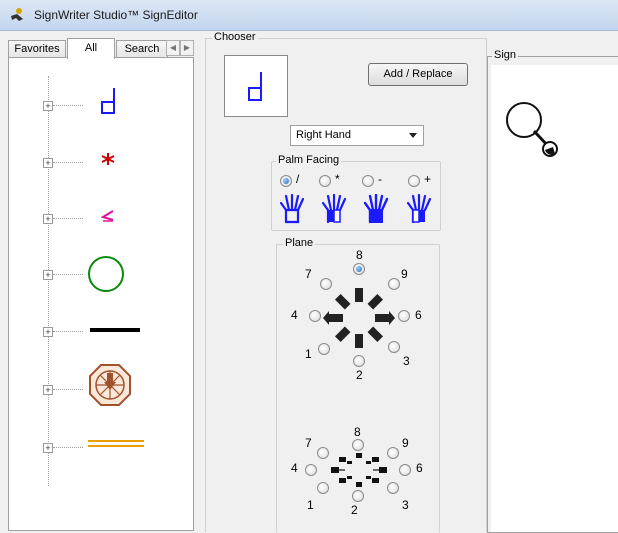 The height and width of the screenshot is (533, 618). I want to click on chevron-down-icon, so click(413, 135).